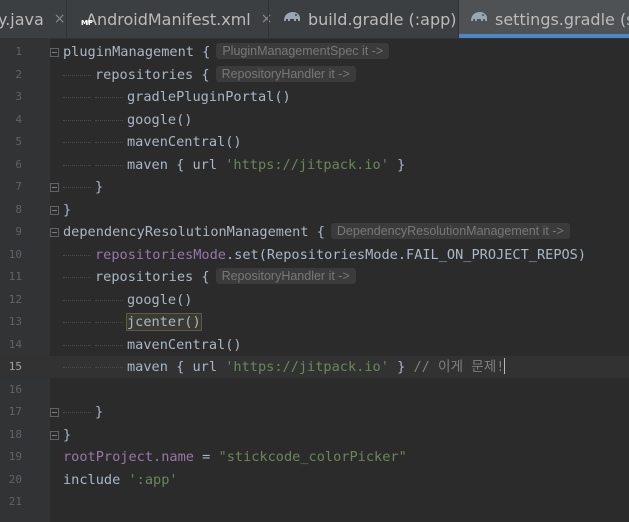 This screenshot has width=629, height=522. I want to click on inlay-hint: PluginManagementSpec it ->, so click(303, 51).